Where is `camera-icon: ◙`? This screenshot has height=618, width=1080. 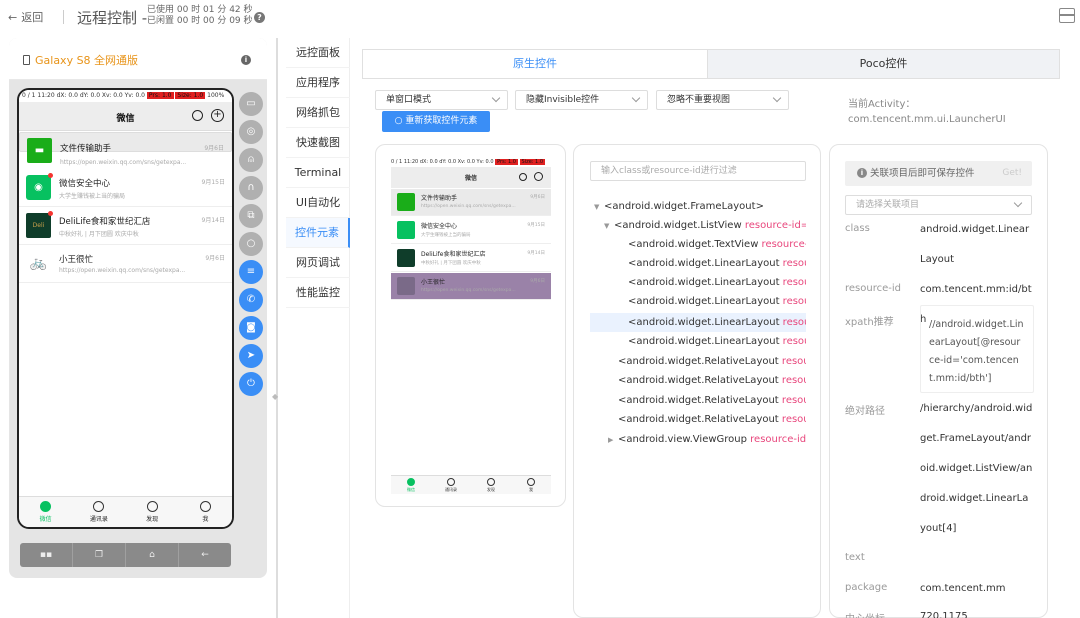 camera-icon: ◙ is located at coordinates (251, 328).